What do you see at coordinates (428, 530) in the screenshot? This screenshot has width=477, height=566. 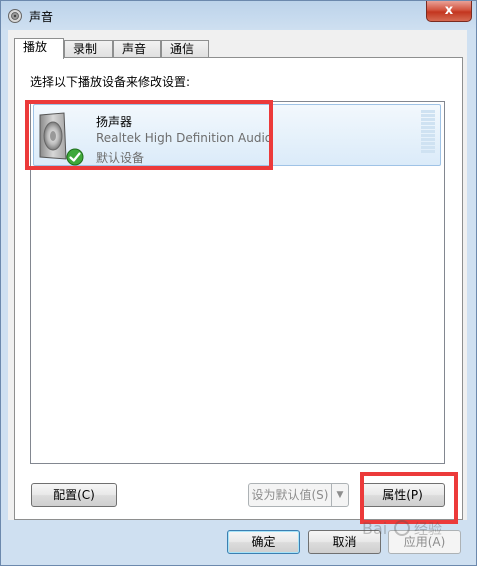 I see `svg-text: 经验` at bounding box center [428, 530].